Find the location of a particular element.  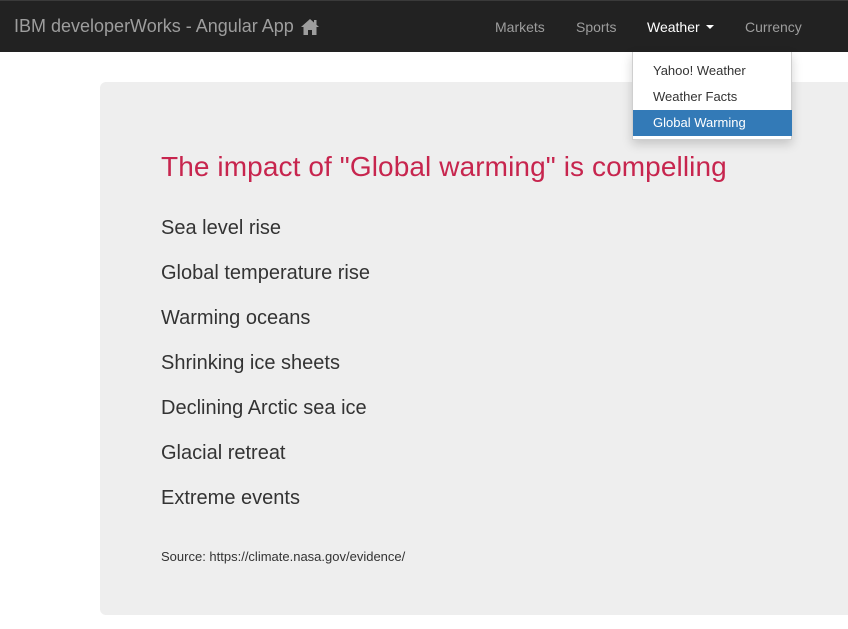

nav-link-weather-label: Weather is located at coordinates (673, 27).